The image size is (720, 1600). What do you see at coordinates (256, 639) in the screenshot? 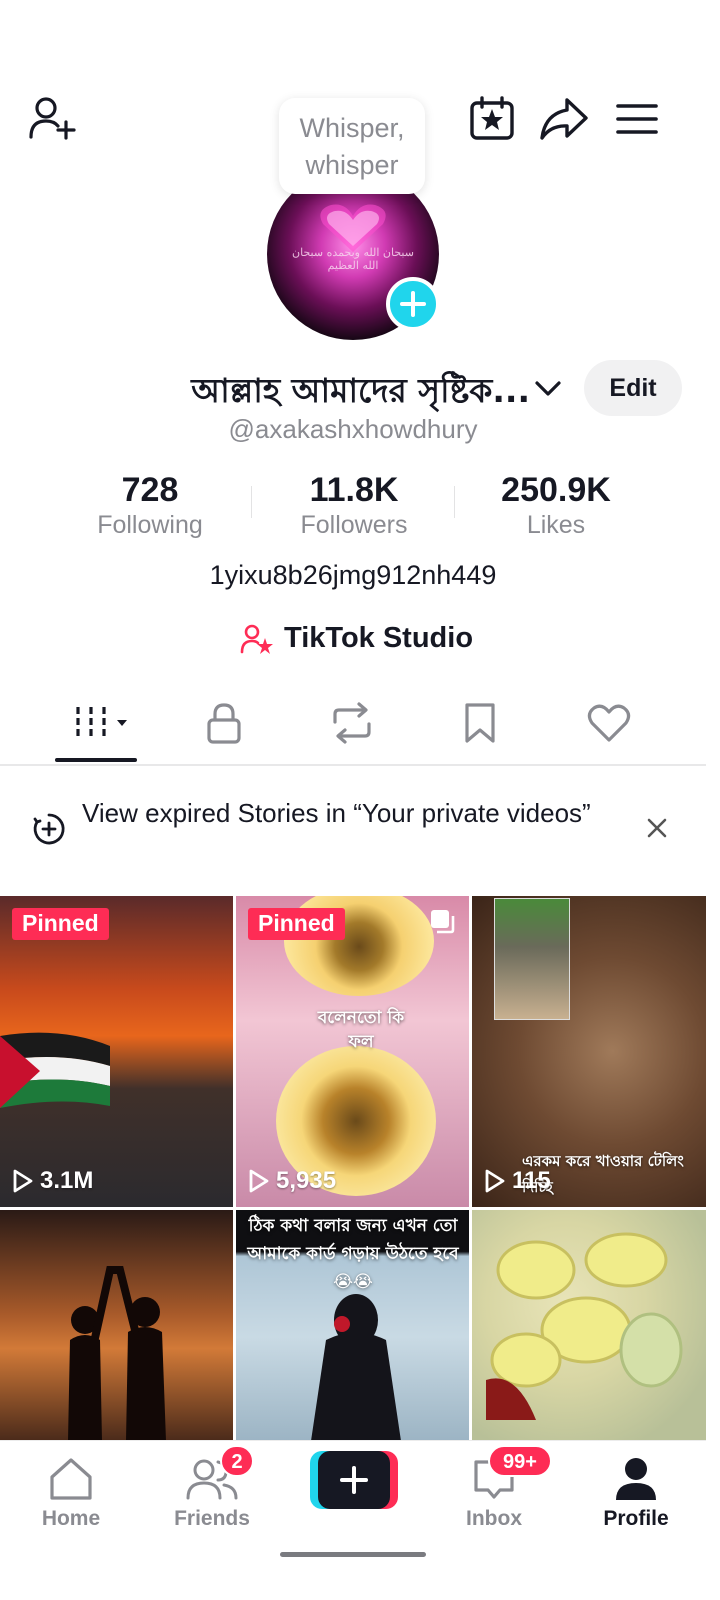
I see `studio-person-star-icon` at bounding box center [256, 639].